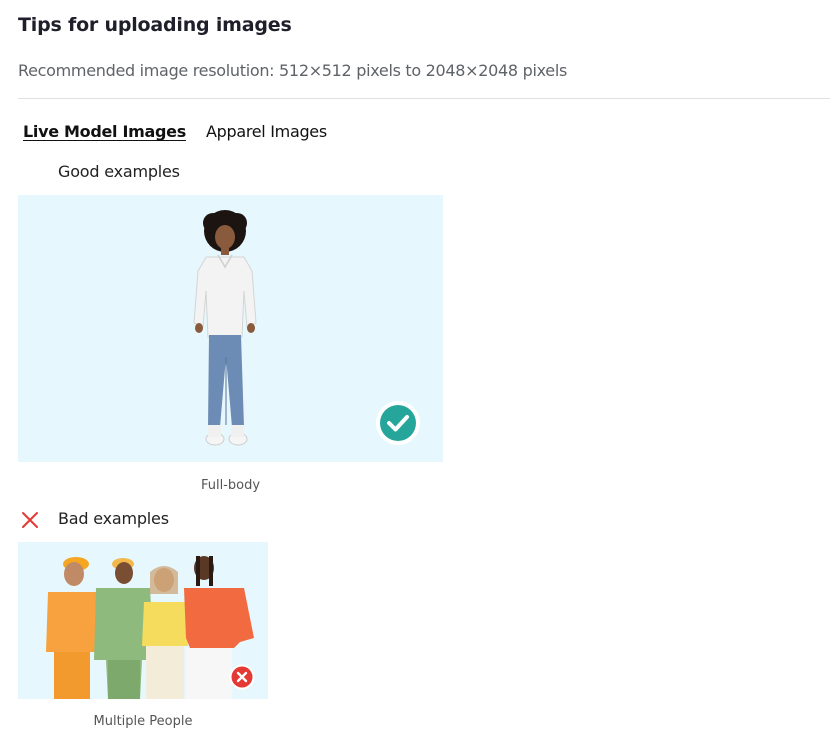 The image size is (830, 751). Describe the element at coordinates (424, 98) in the screenshot. I see `header-divider` at that location.